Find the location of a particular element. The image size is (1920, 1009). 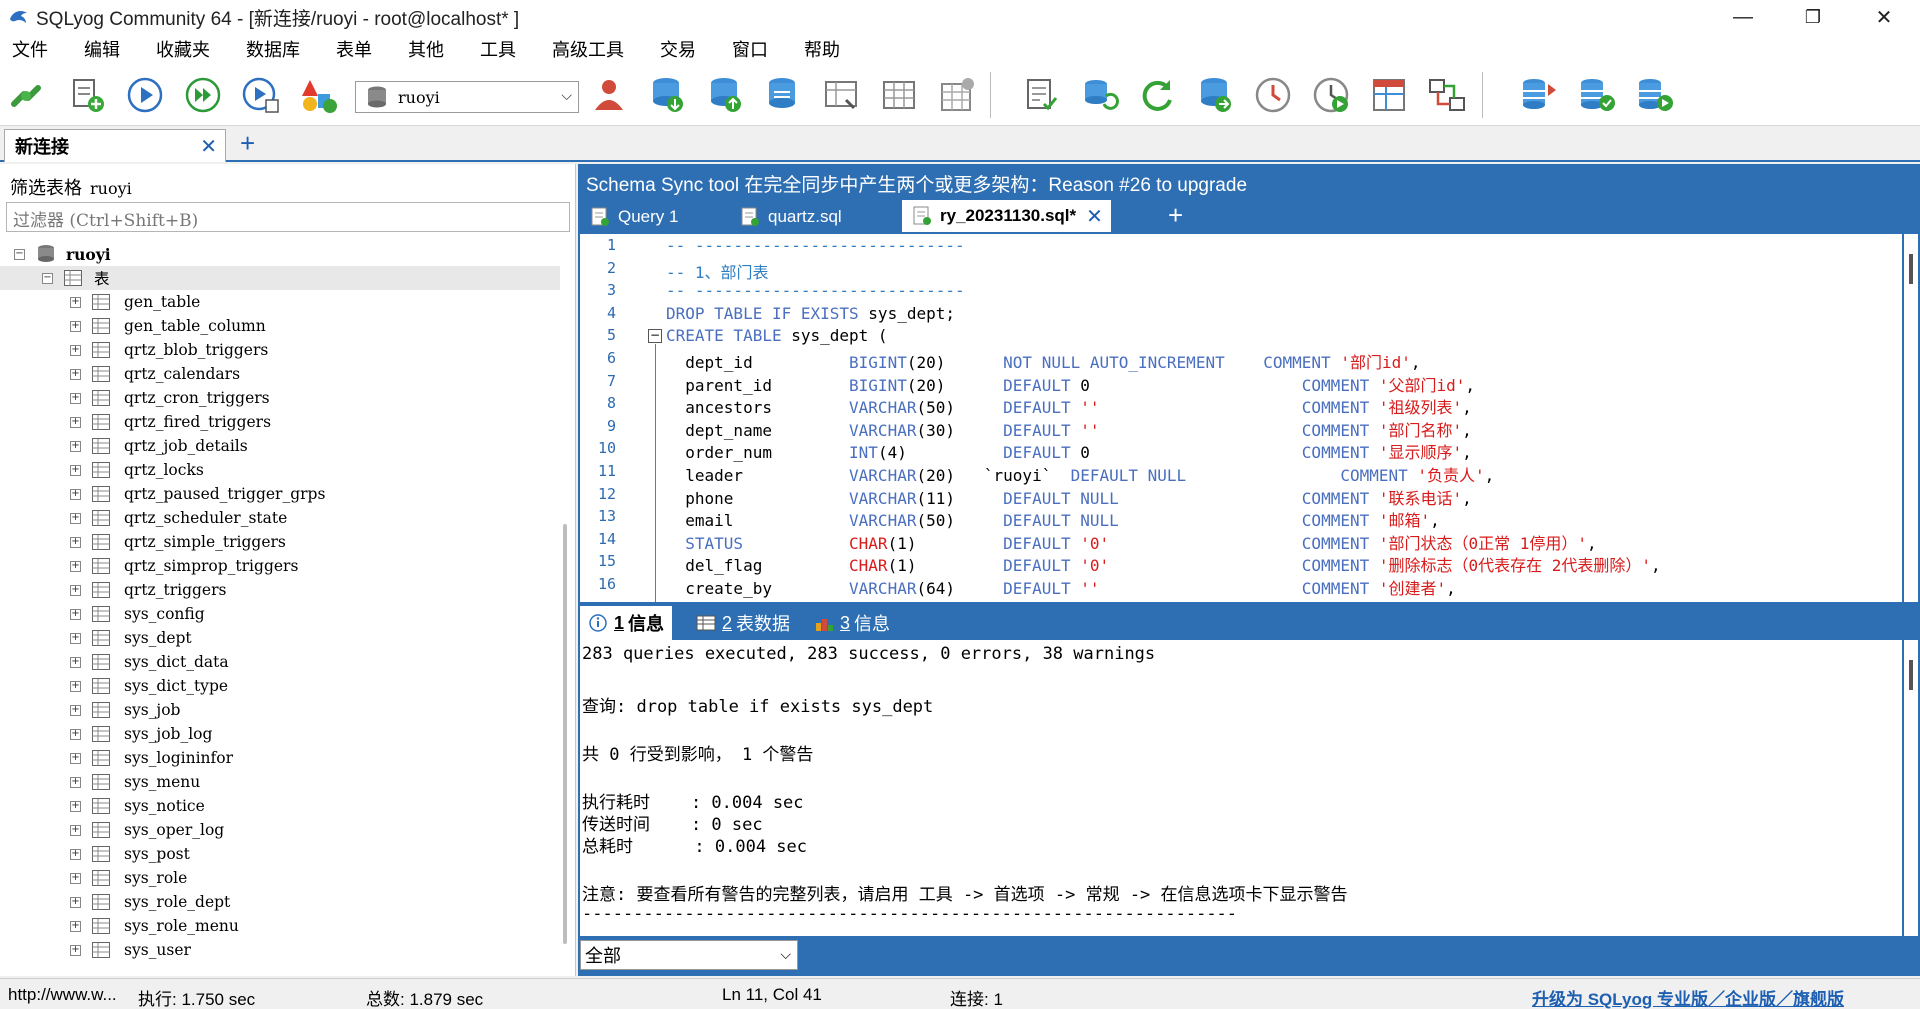

execute-query-icon is located at coordinates (145, 95).